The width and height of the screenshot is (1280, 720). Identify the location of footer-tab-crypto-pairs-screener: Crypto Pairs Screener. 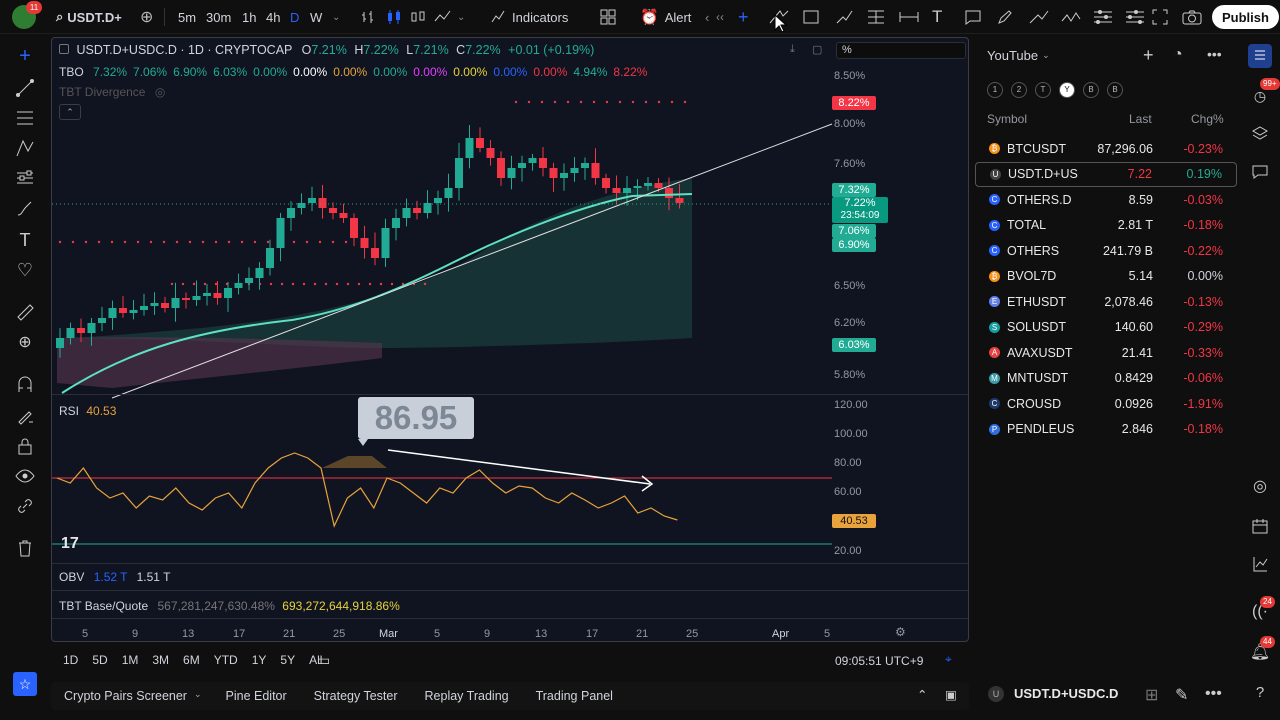
(125, 696).